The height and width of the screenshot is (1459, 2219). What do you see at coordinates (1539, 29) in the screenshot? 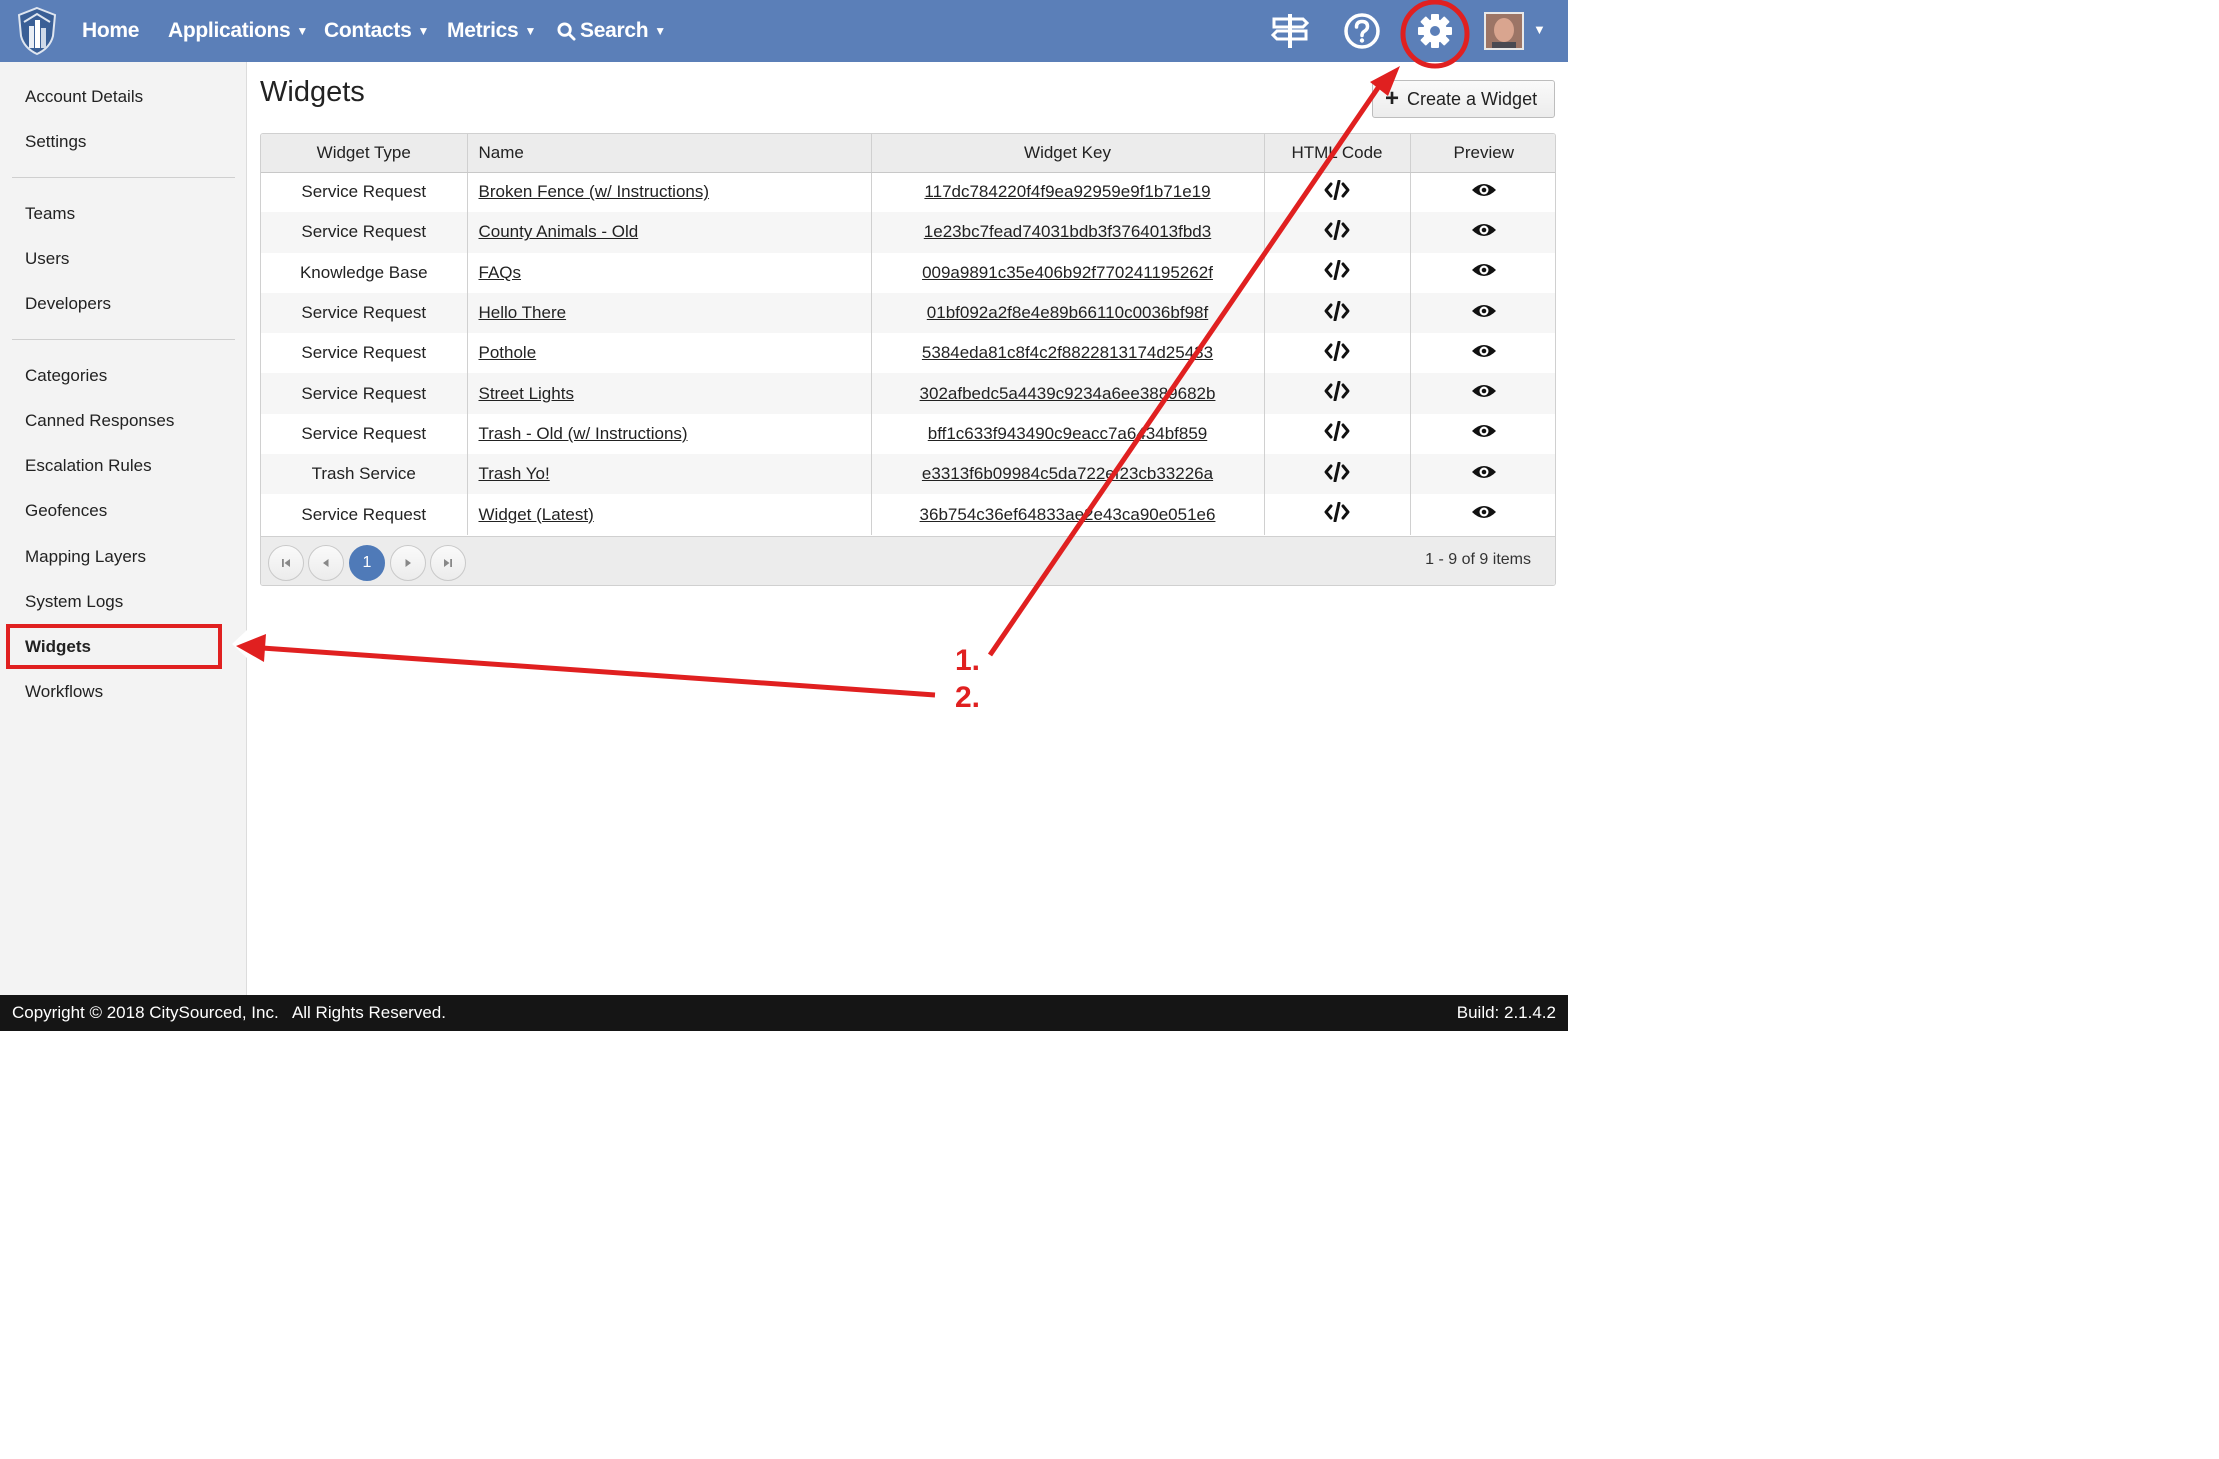
I see `user-menu-caret-icon: ▼` at bounding box center [1539, 29].